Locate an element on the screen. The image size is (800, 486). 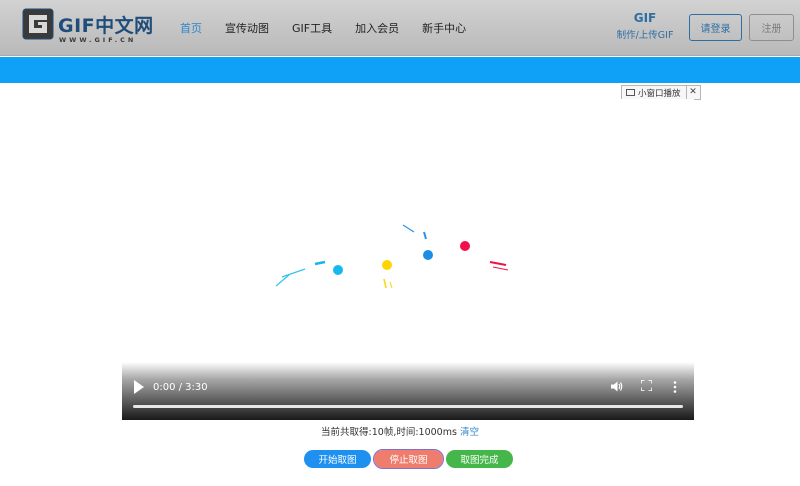
nav-home: 首页 is located at coordinates (191, 28).